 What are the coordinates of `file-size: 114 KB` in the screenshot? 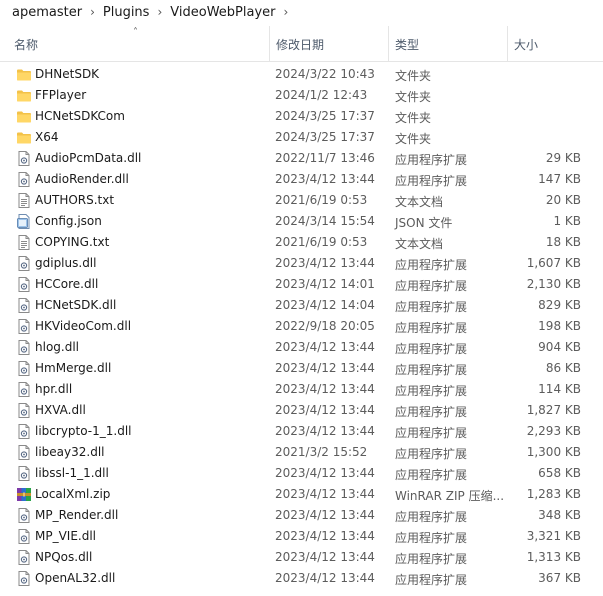 It's located at (559, 389).